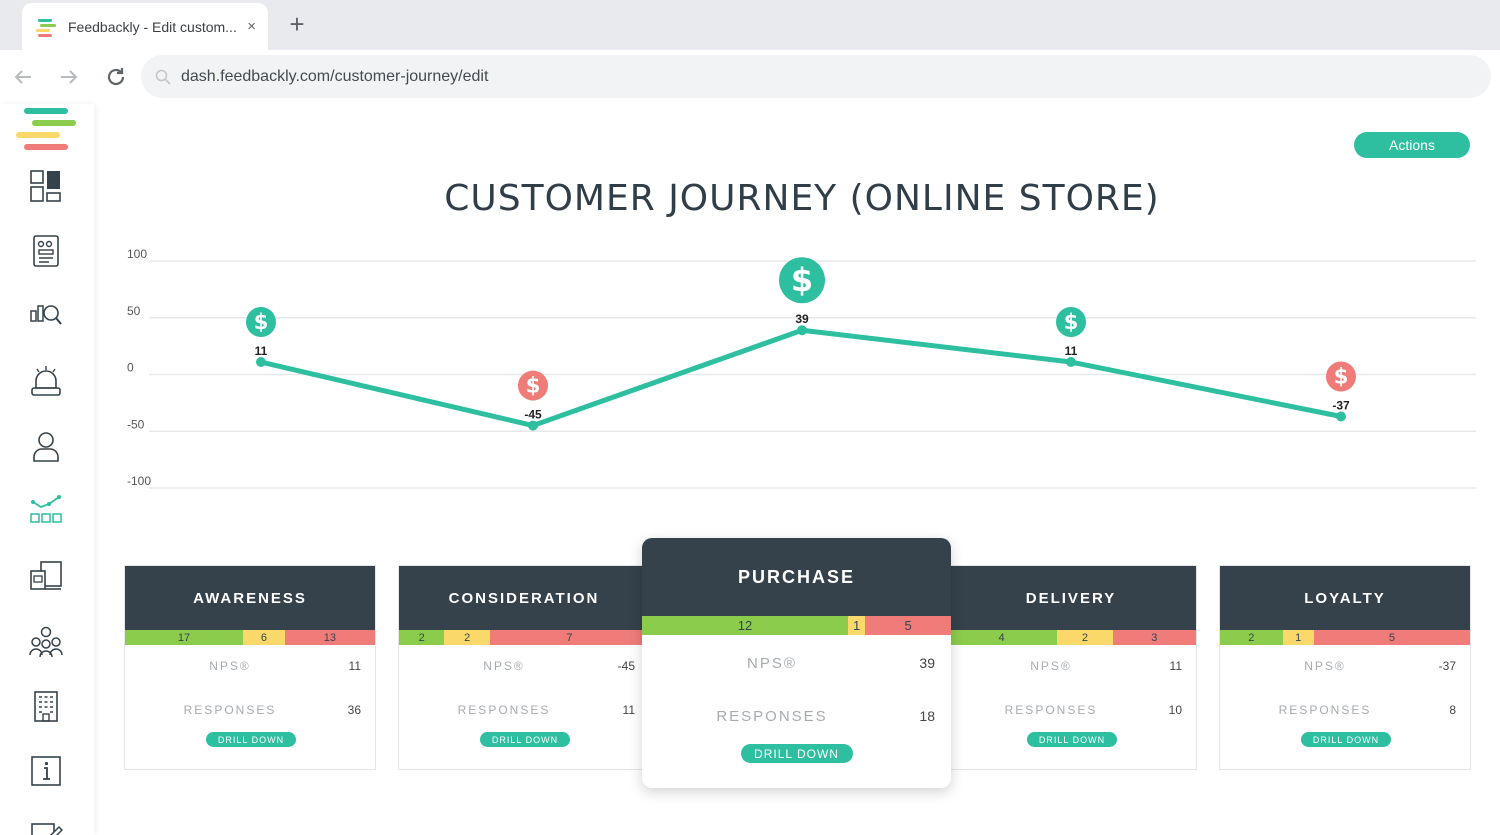  What do you see at coordinates (137, 254) in the screenshot?
I see `y-tick-label: 100` at bounding box center [137, 254].